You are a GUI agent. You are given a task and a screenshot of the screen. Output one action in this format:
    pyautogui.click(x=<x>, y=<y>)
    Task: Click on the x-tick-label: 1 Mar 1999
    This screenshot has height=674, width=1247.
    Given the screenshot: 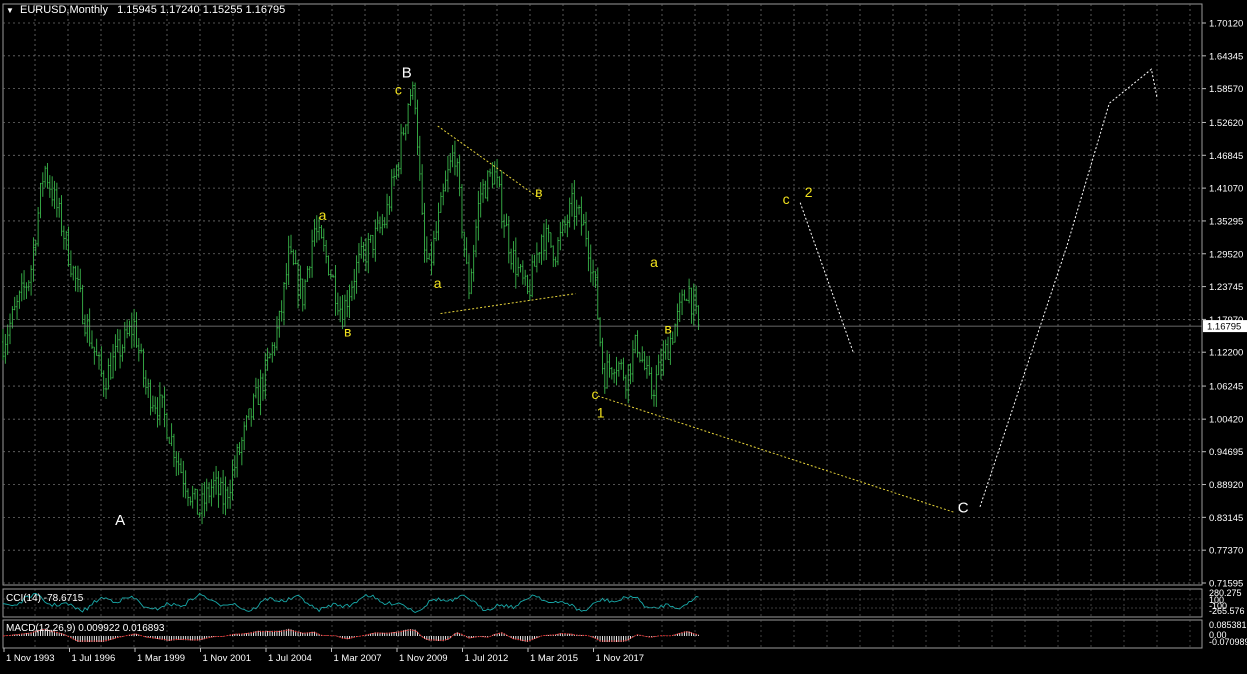 What is the action you would take?
    pyautogui.click(x=161, y=658)
    